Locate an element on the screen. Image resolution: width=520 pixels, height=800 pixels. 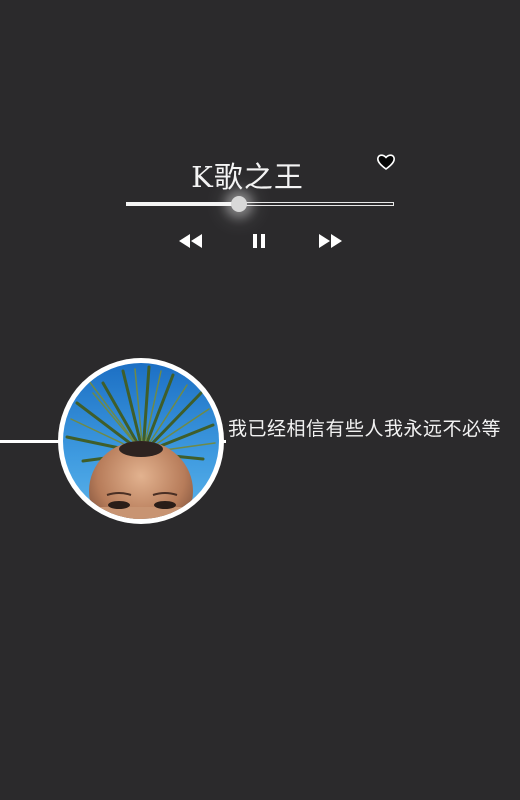
rewind-button is located at coordinates (190, 241).